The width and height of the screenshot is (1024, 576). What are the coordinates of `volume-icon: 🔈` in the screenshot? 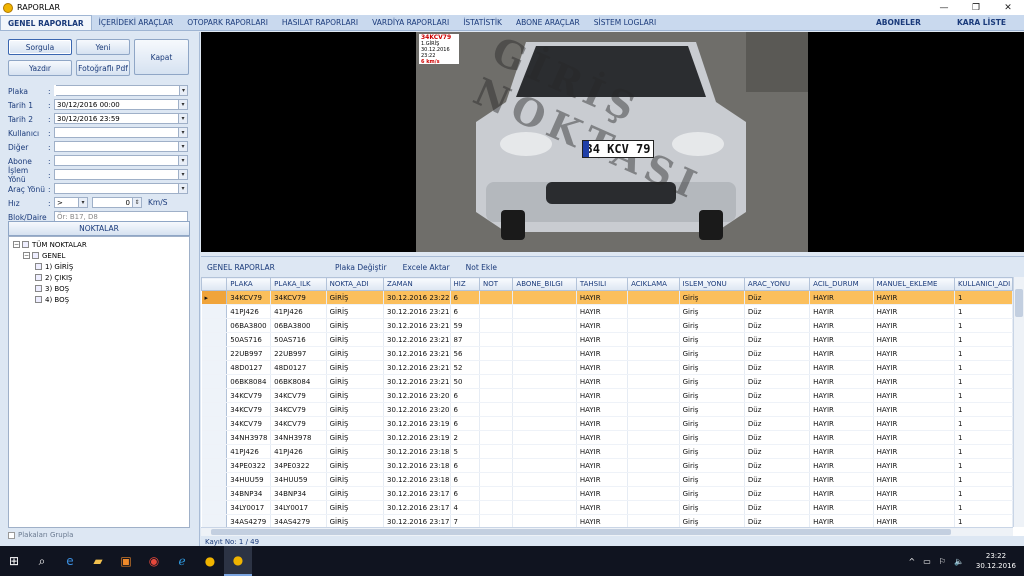 It's located at (959, 561).